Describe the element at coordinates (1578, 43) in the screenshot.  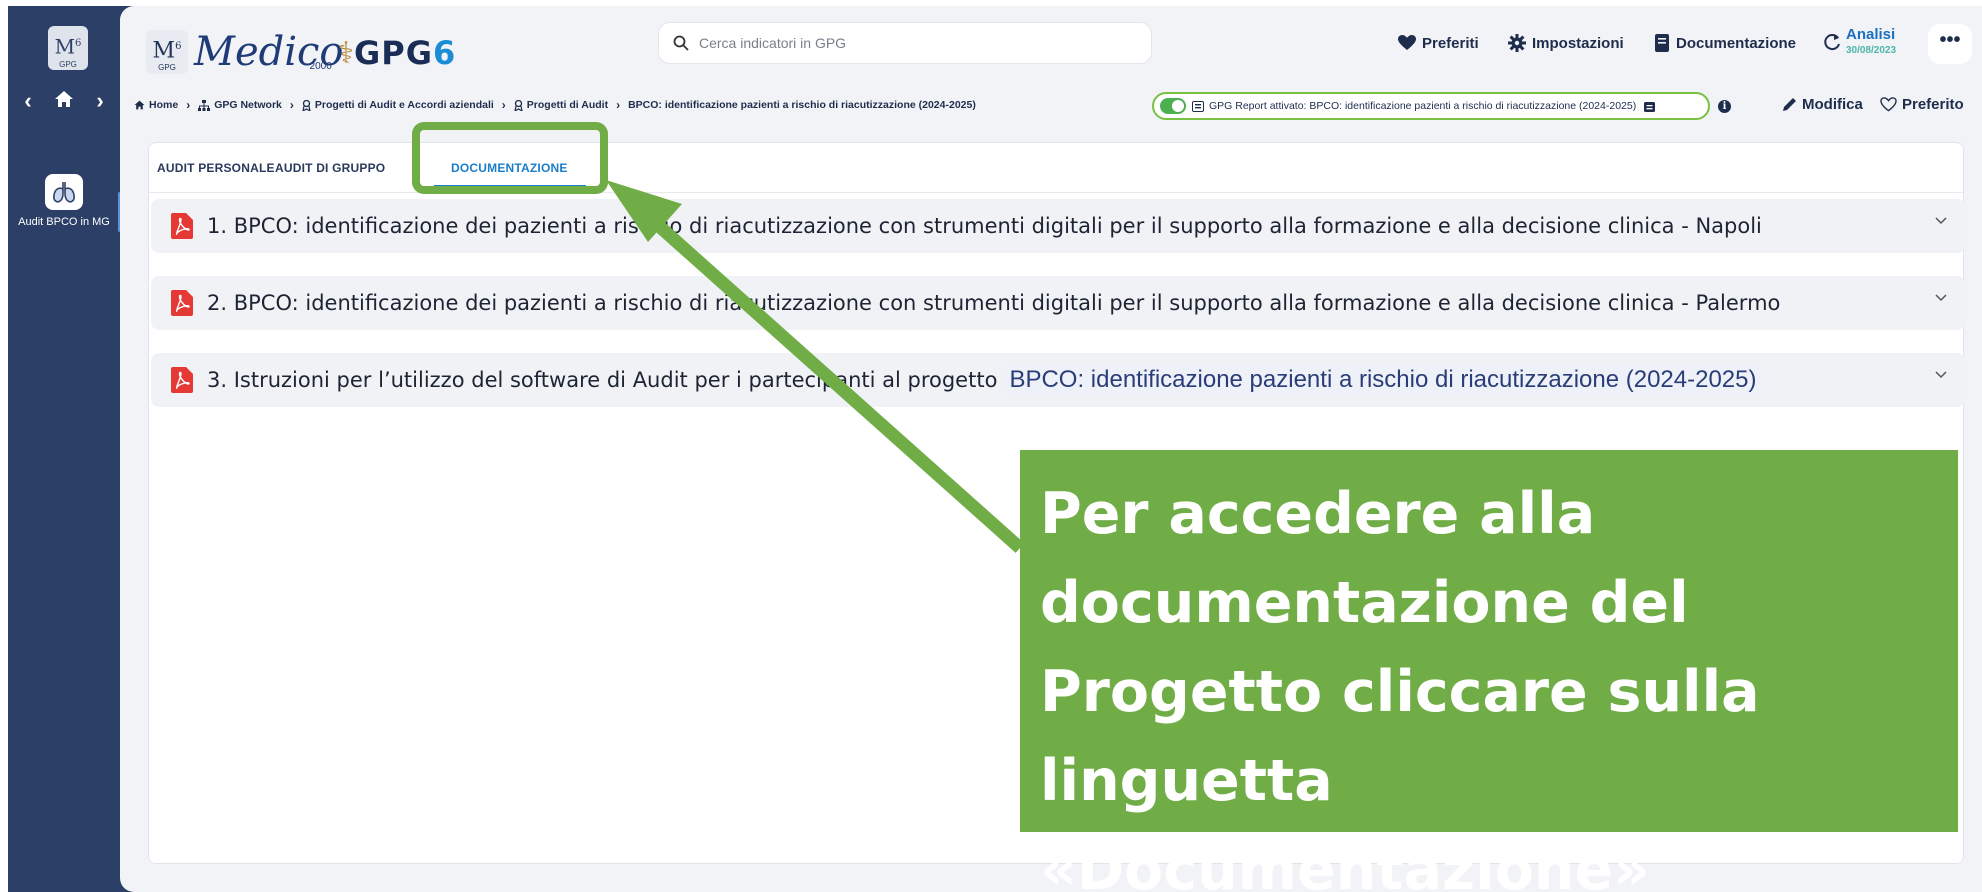
I see `nav-label: Impostazioni` at that location.